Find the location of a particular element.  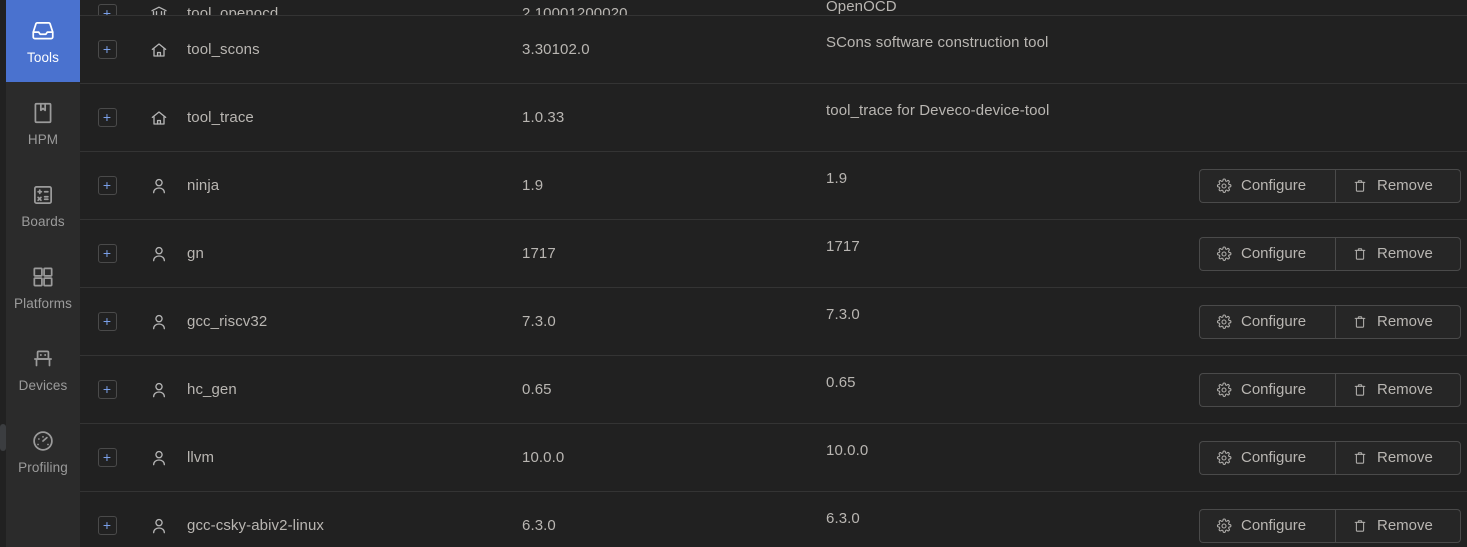

tool-version: 1.0.33 is located at coordinates (543, 117).